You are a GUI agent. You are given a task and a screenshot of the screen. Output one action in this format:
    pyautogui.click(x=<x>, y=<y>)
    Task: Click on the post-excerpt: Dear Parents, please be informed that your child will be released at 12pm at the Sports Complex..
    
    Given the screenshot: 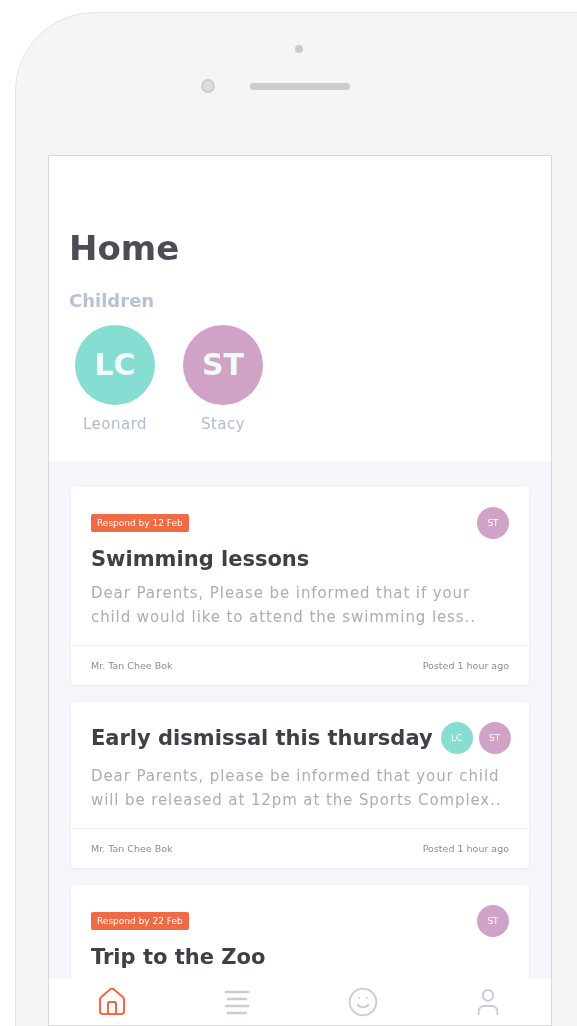 What is the action you would take?
    pyautogui.click(x=297, y=788)
    